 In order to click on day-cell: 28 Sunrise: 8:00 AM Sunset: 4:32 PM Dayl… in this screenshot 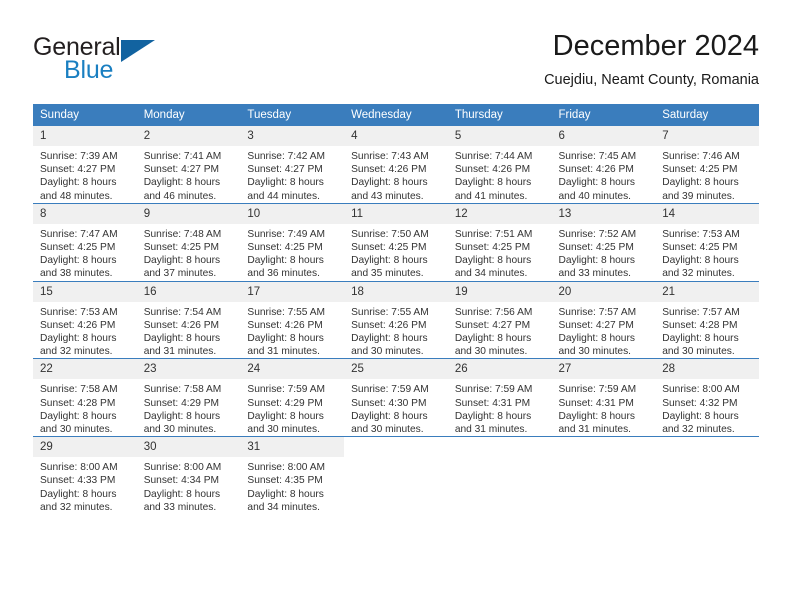, I will do `click(707, 397)`.